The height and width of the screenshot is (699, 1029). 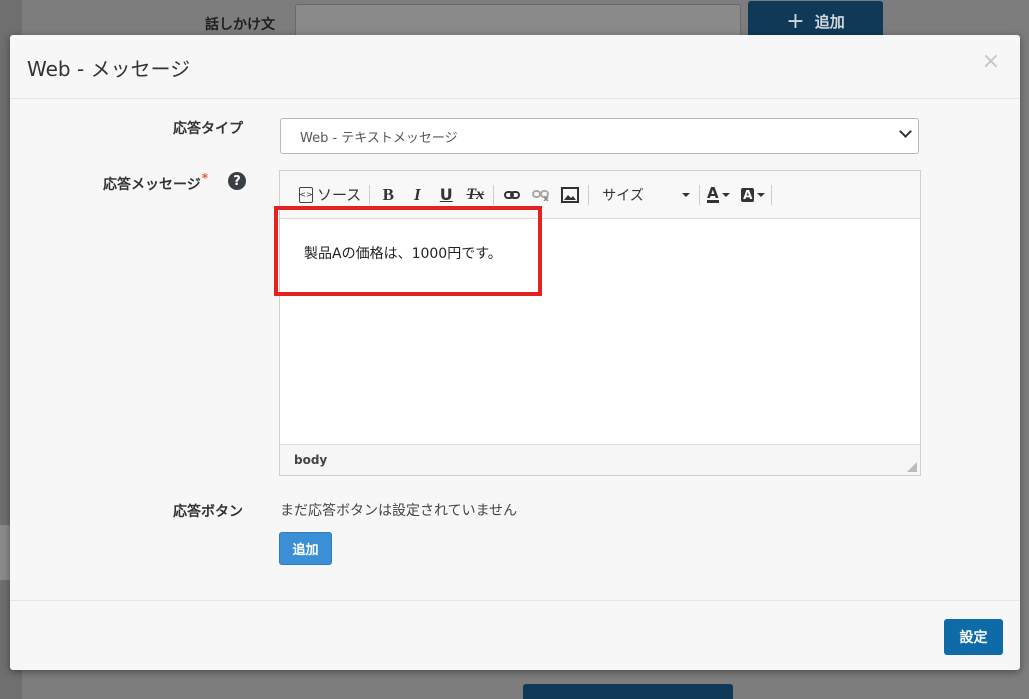 I want to click on font-size-label: サイズ, so click(x=623, y=195).